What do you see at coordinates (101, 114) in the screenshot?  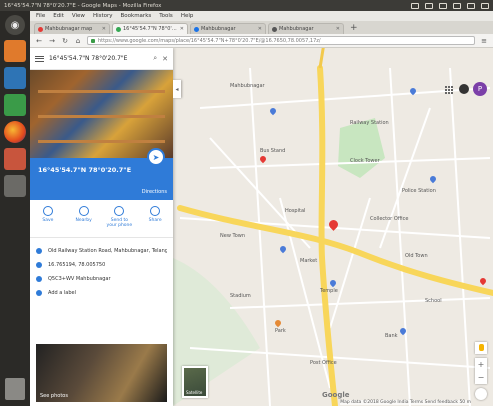 I see `place-photo` at bounding box center [101, 114].